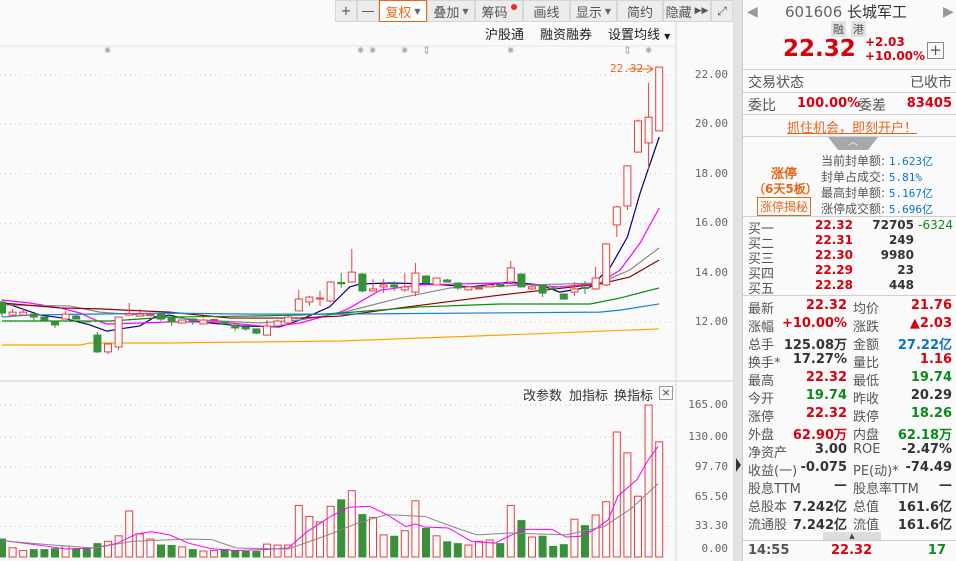 This screenshot has height=561, width=956. I want to click on limit-up-stat-value: 1.623亿, so click(910, 161).